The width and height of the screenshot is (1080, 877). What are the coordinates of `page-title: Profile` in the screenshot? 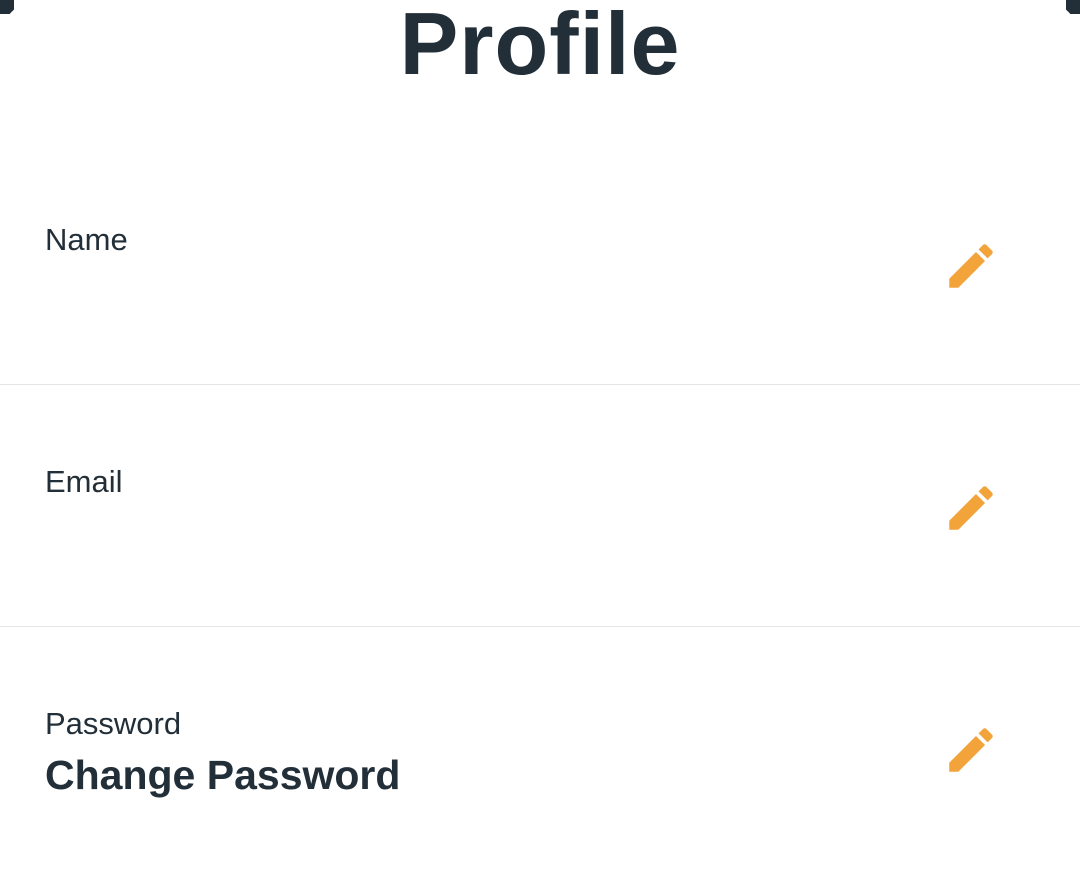 It's located at (540, 46).